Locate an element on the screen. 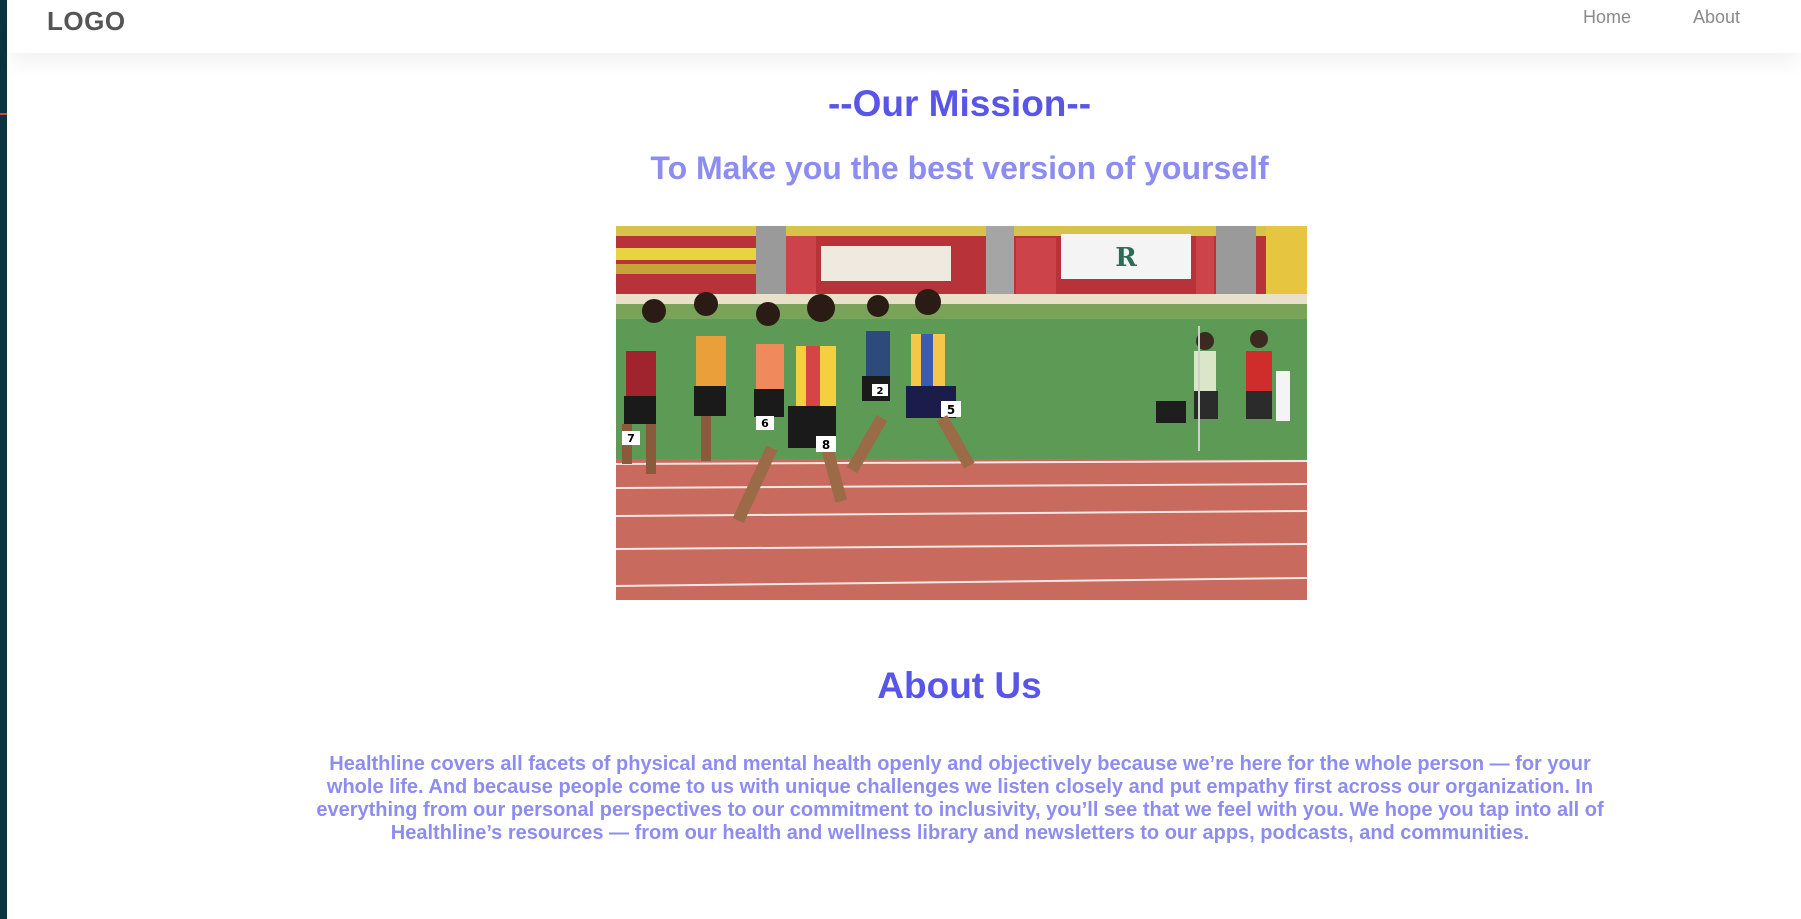 This screenshot has height=919, width=1801. site-logo: LOGO is located at coordinates (86, 21).